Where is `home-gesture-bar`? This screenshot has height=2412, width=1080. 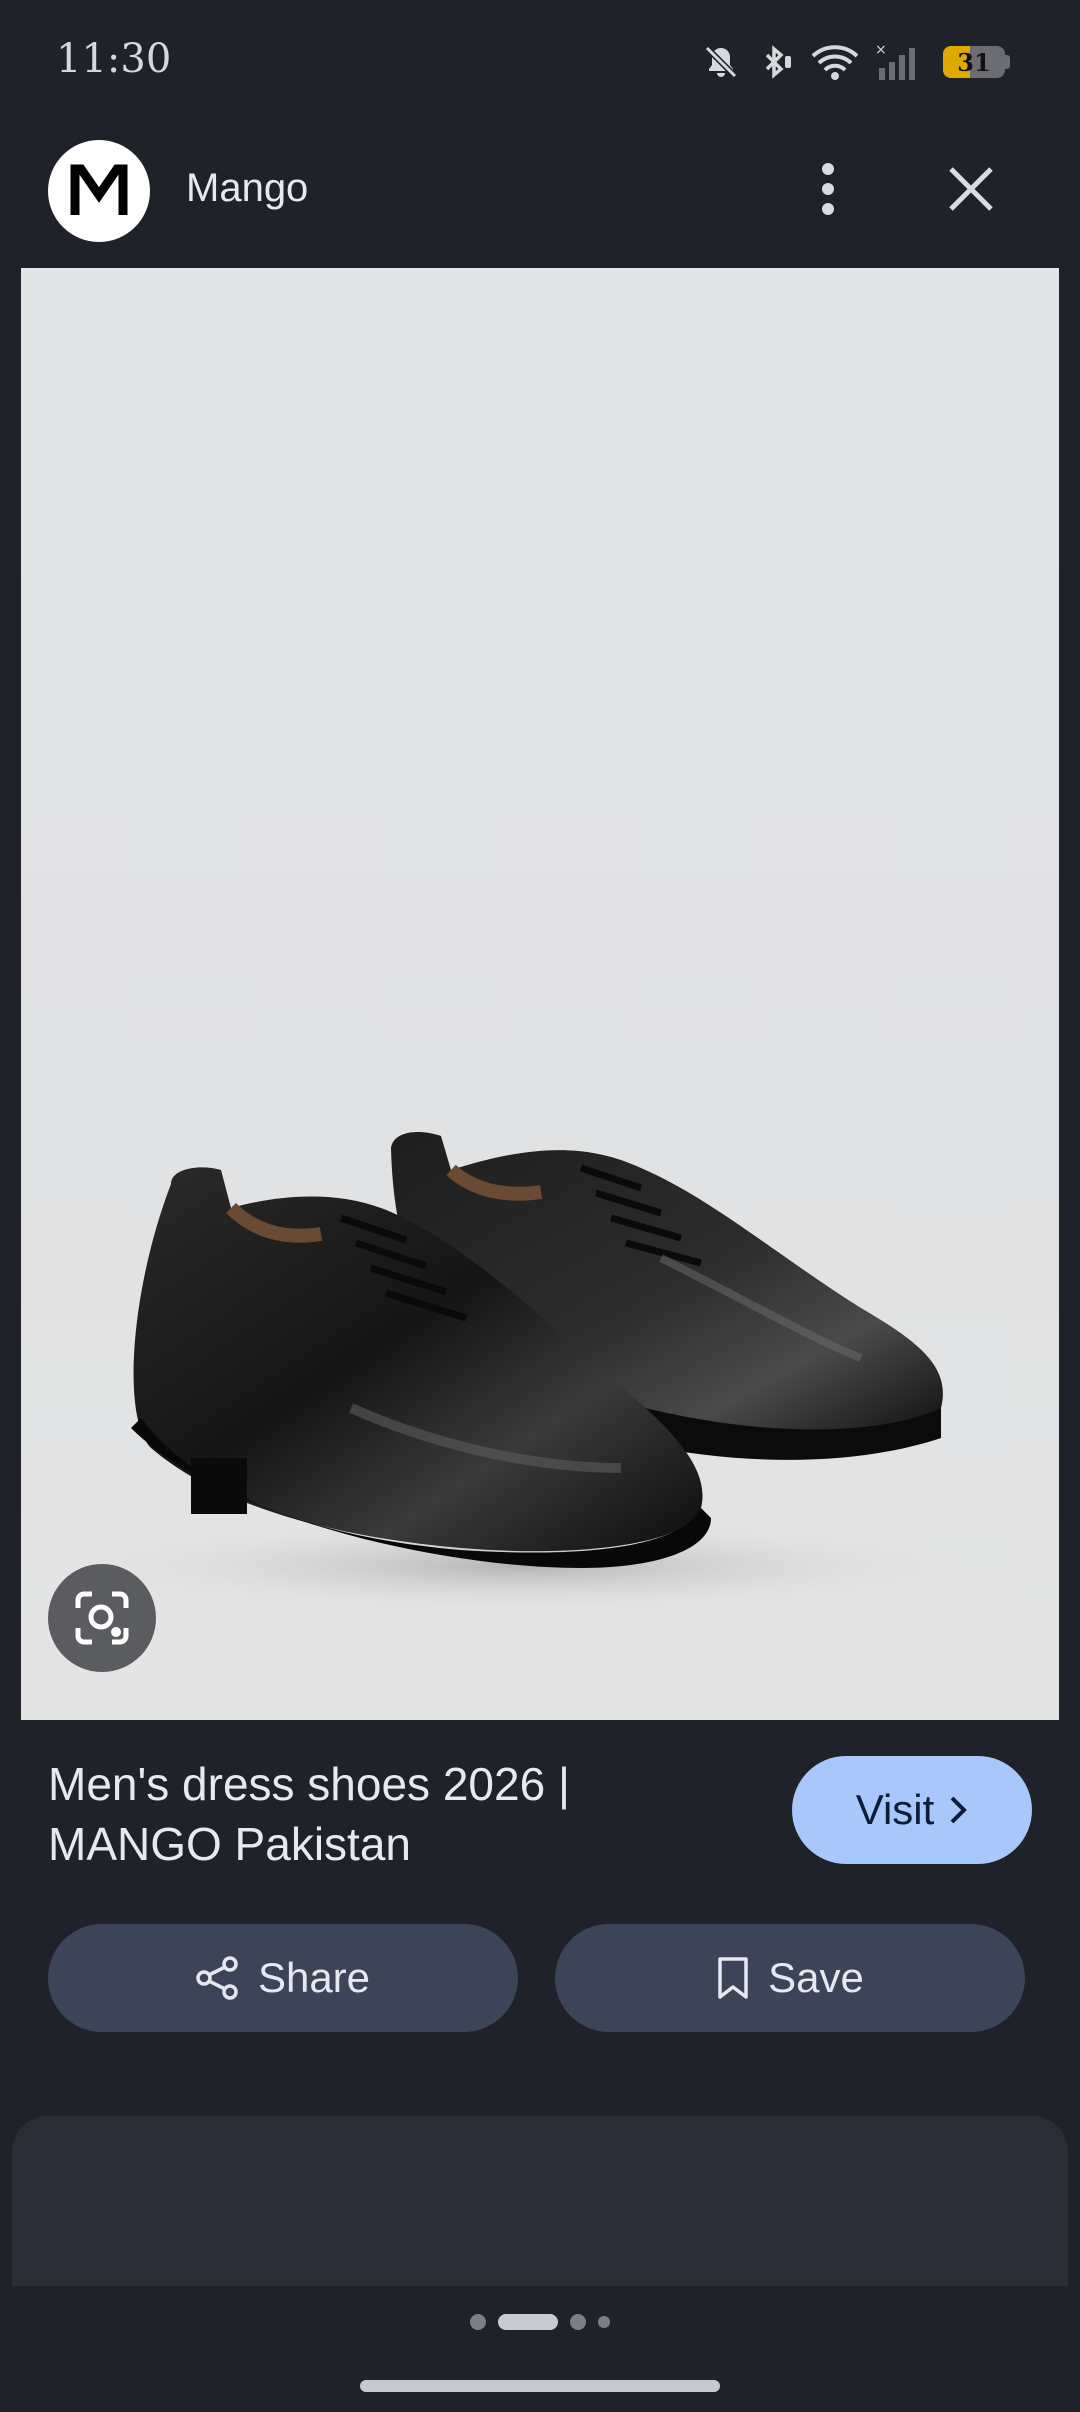
home-gesture-bar is located at coordinates (540, 2386).